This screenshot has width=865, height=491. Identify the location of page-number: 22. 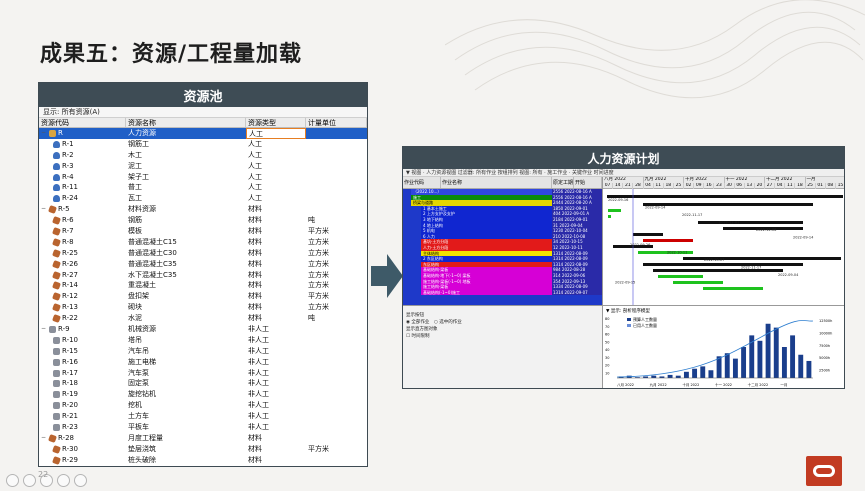
(43, 474).